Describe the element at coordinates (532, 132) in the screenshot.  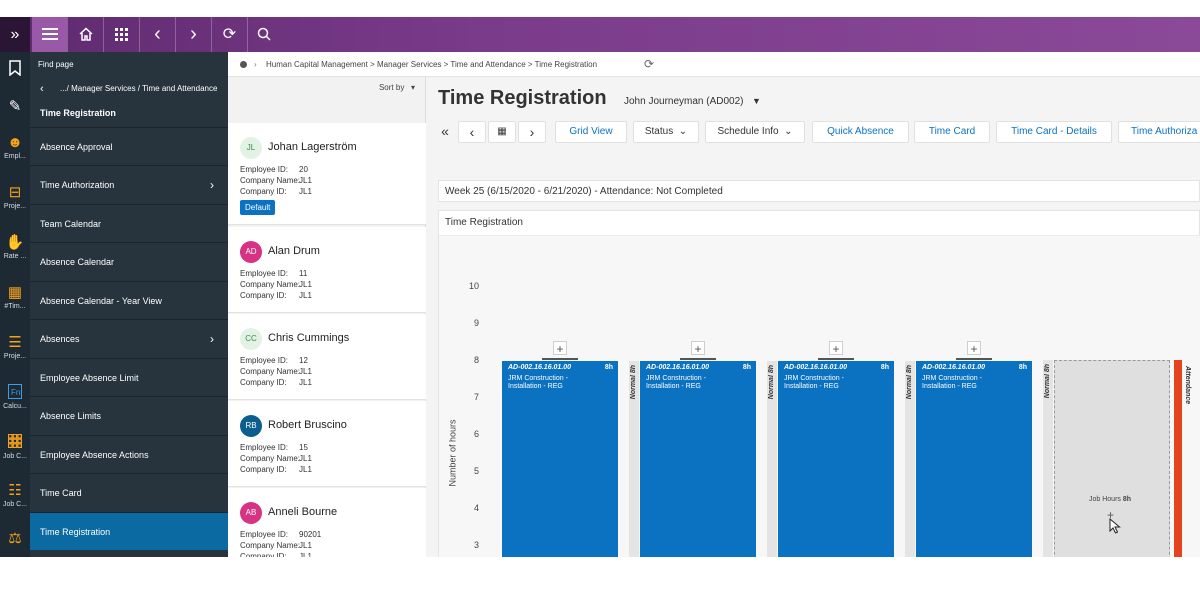
I see `next-week-button: ›` at that location.